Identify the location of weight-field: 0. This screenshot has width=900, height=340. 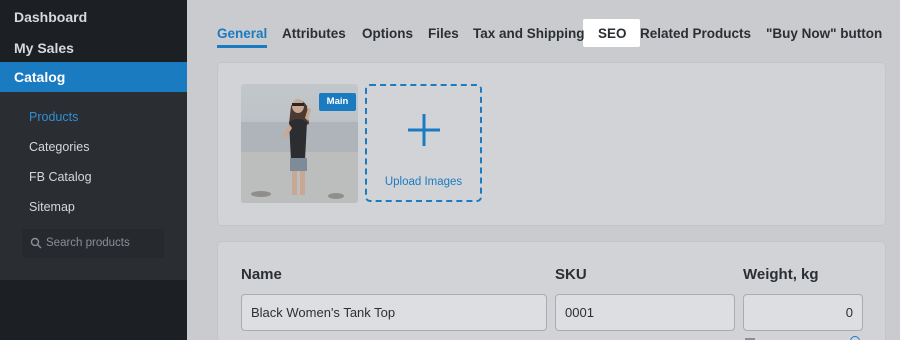
(803, 312).